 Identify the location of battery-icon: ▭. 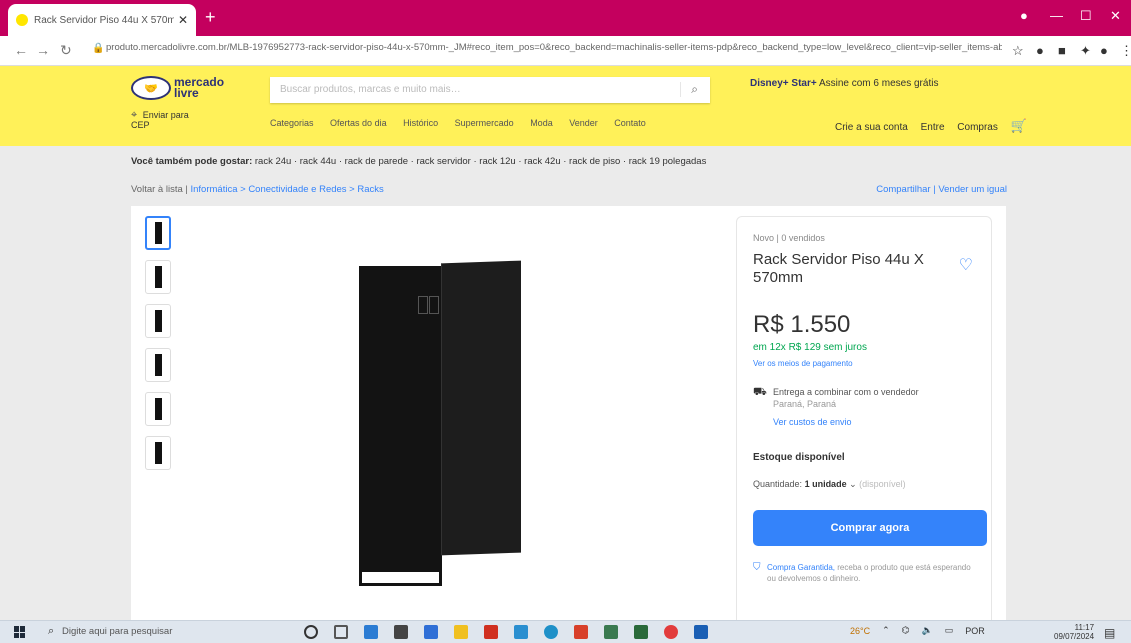
(949, 630).